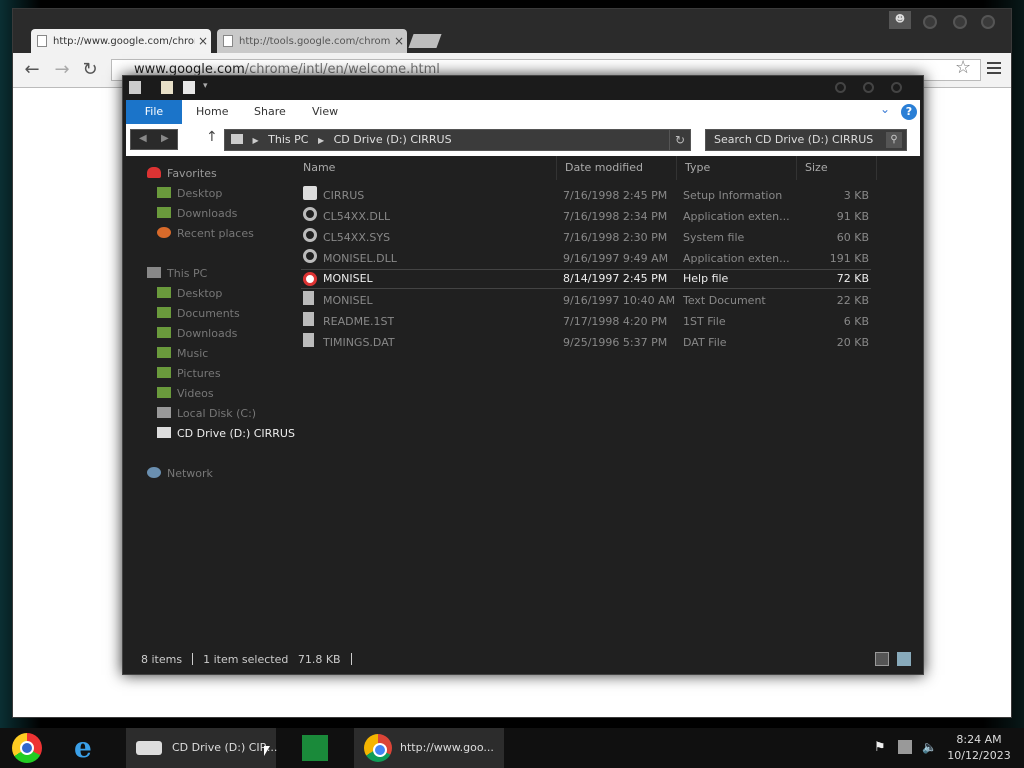 The height and width of the screenshot is (768, 1024). Describe the element at coordinates (197, 334) in the screenshot. I see `nav-pc-downloads: Downloads` at that location.